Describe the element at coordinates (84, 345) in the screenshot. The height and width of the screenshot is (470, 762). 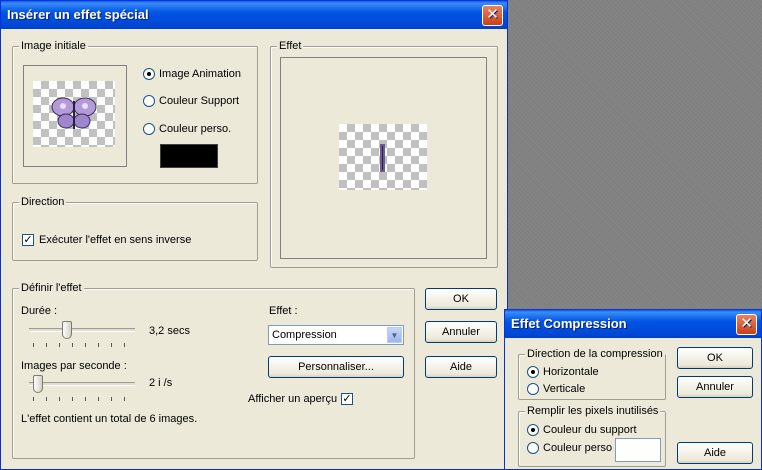
I see `duree-slider-ticks` at that location.